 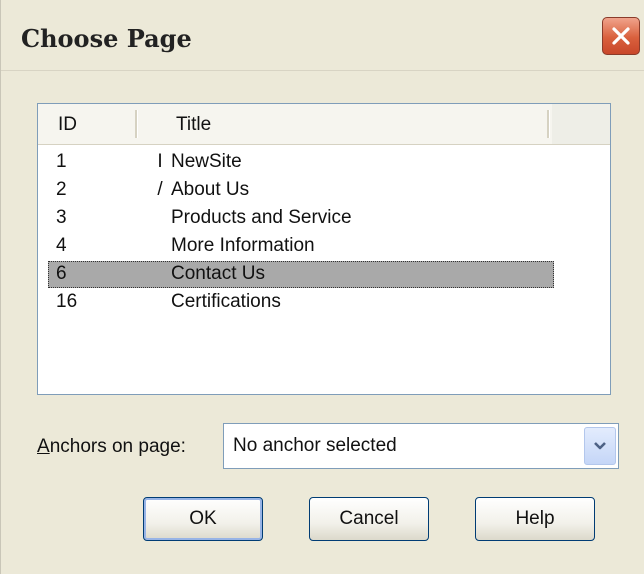 What do you see at coordinates (61, 273) in the screenshot?
I see `row-id: 6` at bounding box center [61, 273].